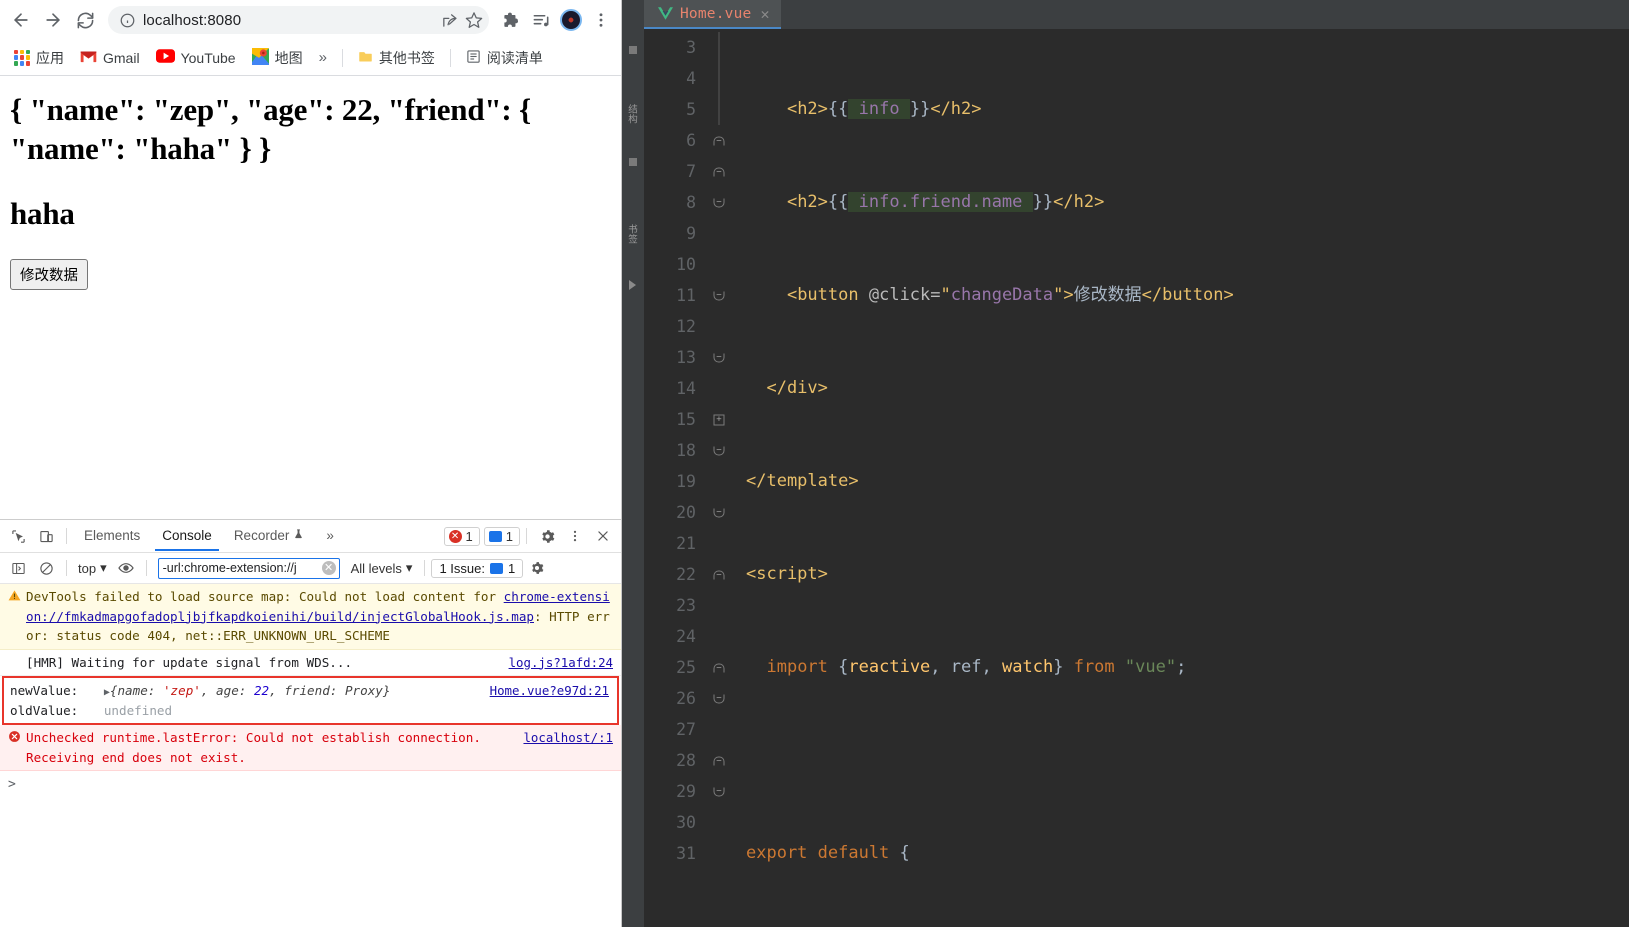 Image resolution: width=1629 pixels, height=927 pixels. I want to click on line-number: 22, so click(686, 574).